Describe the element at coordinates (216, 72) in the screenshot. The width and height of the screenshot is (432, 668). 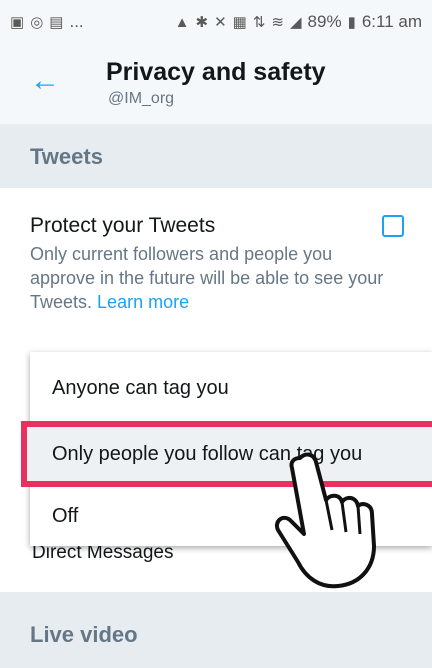
I see `page-title: Privacy and safety` at that location.